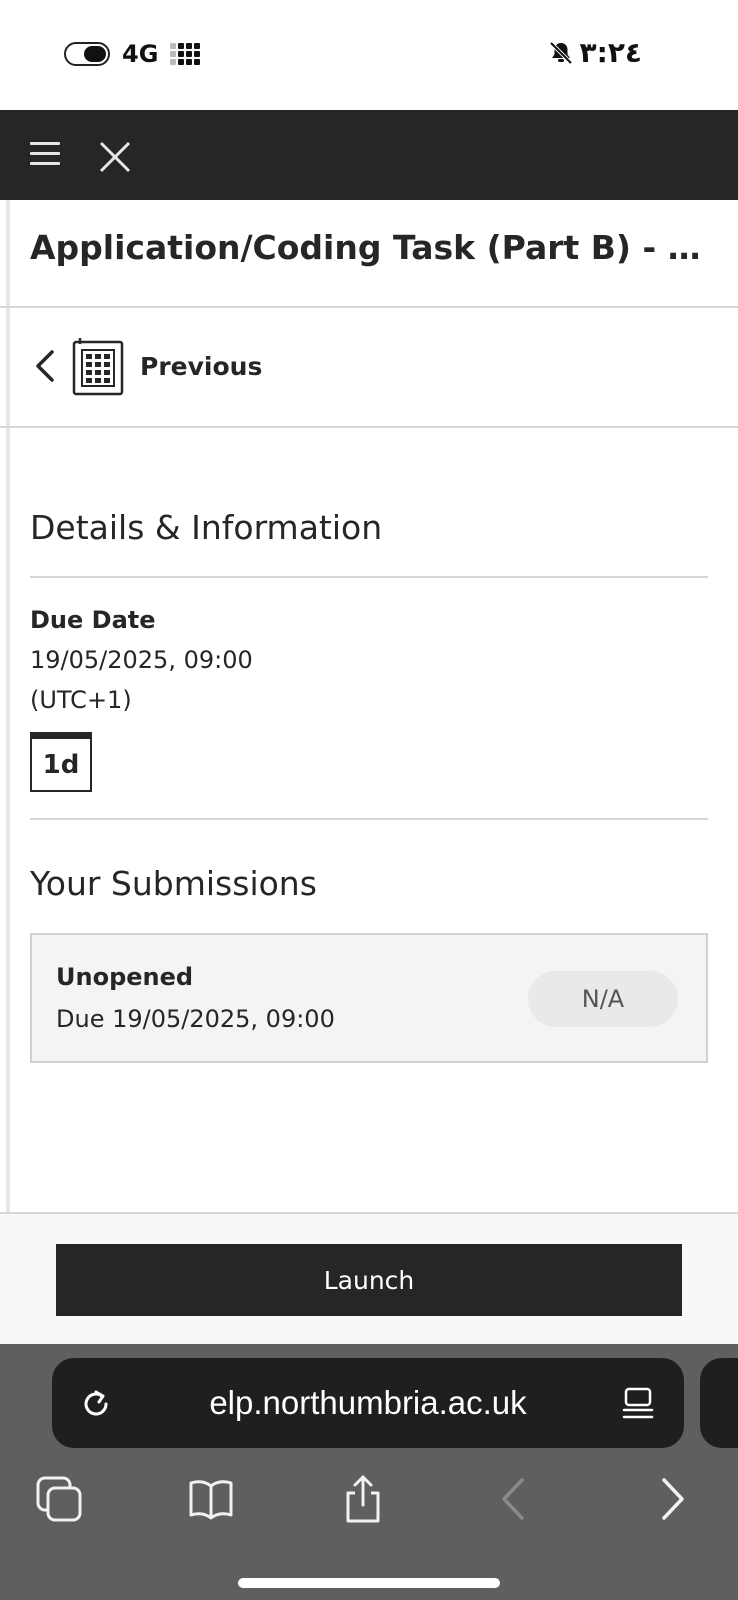  Describe the element at coordinates (59, 1499) in the screenshot. I see `tabs-icon` at that location.